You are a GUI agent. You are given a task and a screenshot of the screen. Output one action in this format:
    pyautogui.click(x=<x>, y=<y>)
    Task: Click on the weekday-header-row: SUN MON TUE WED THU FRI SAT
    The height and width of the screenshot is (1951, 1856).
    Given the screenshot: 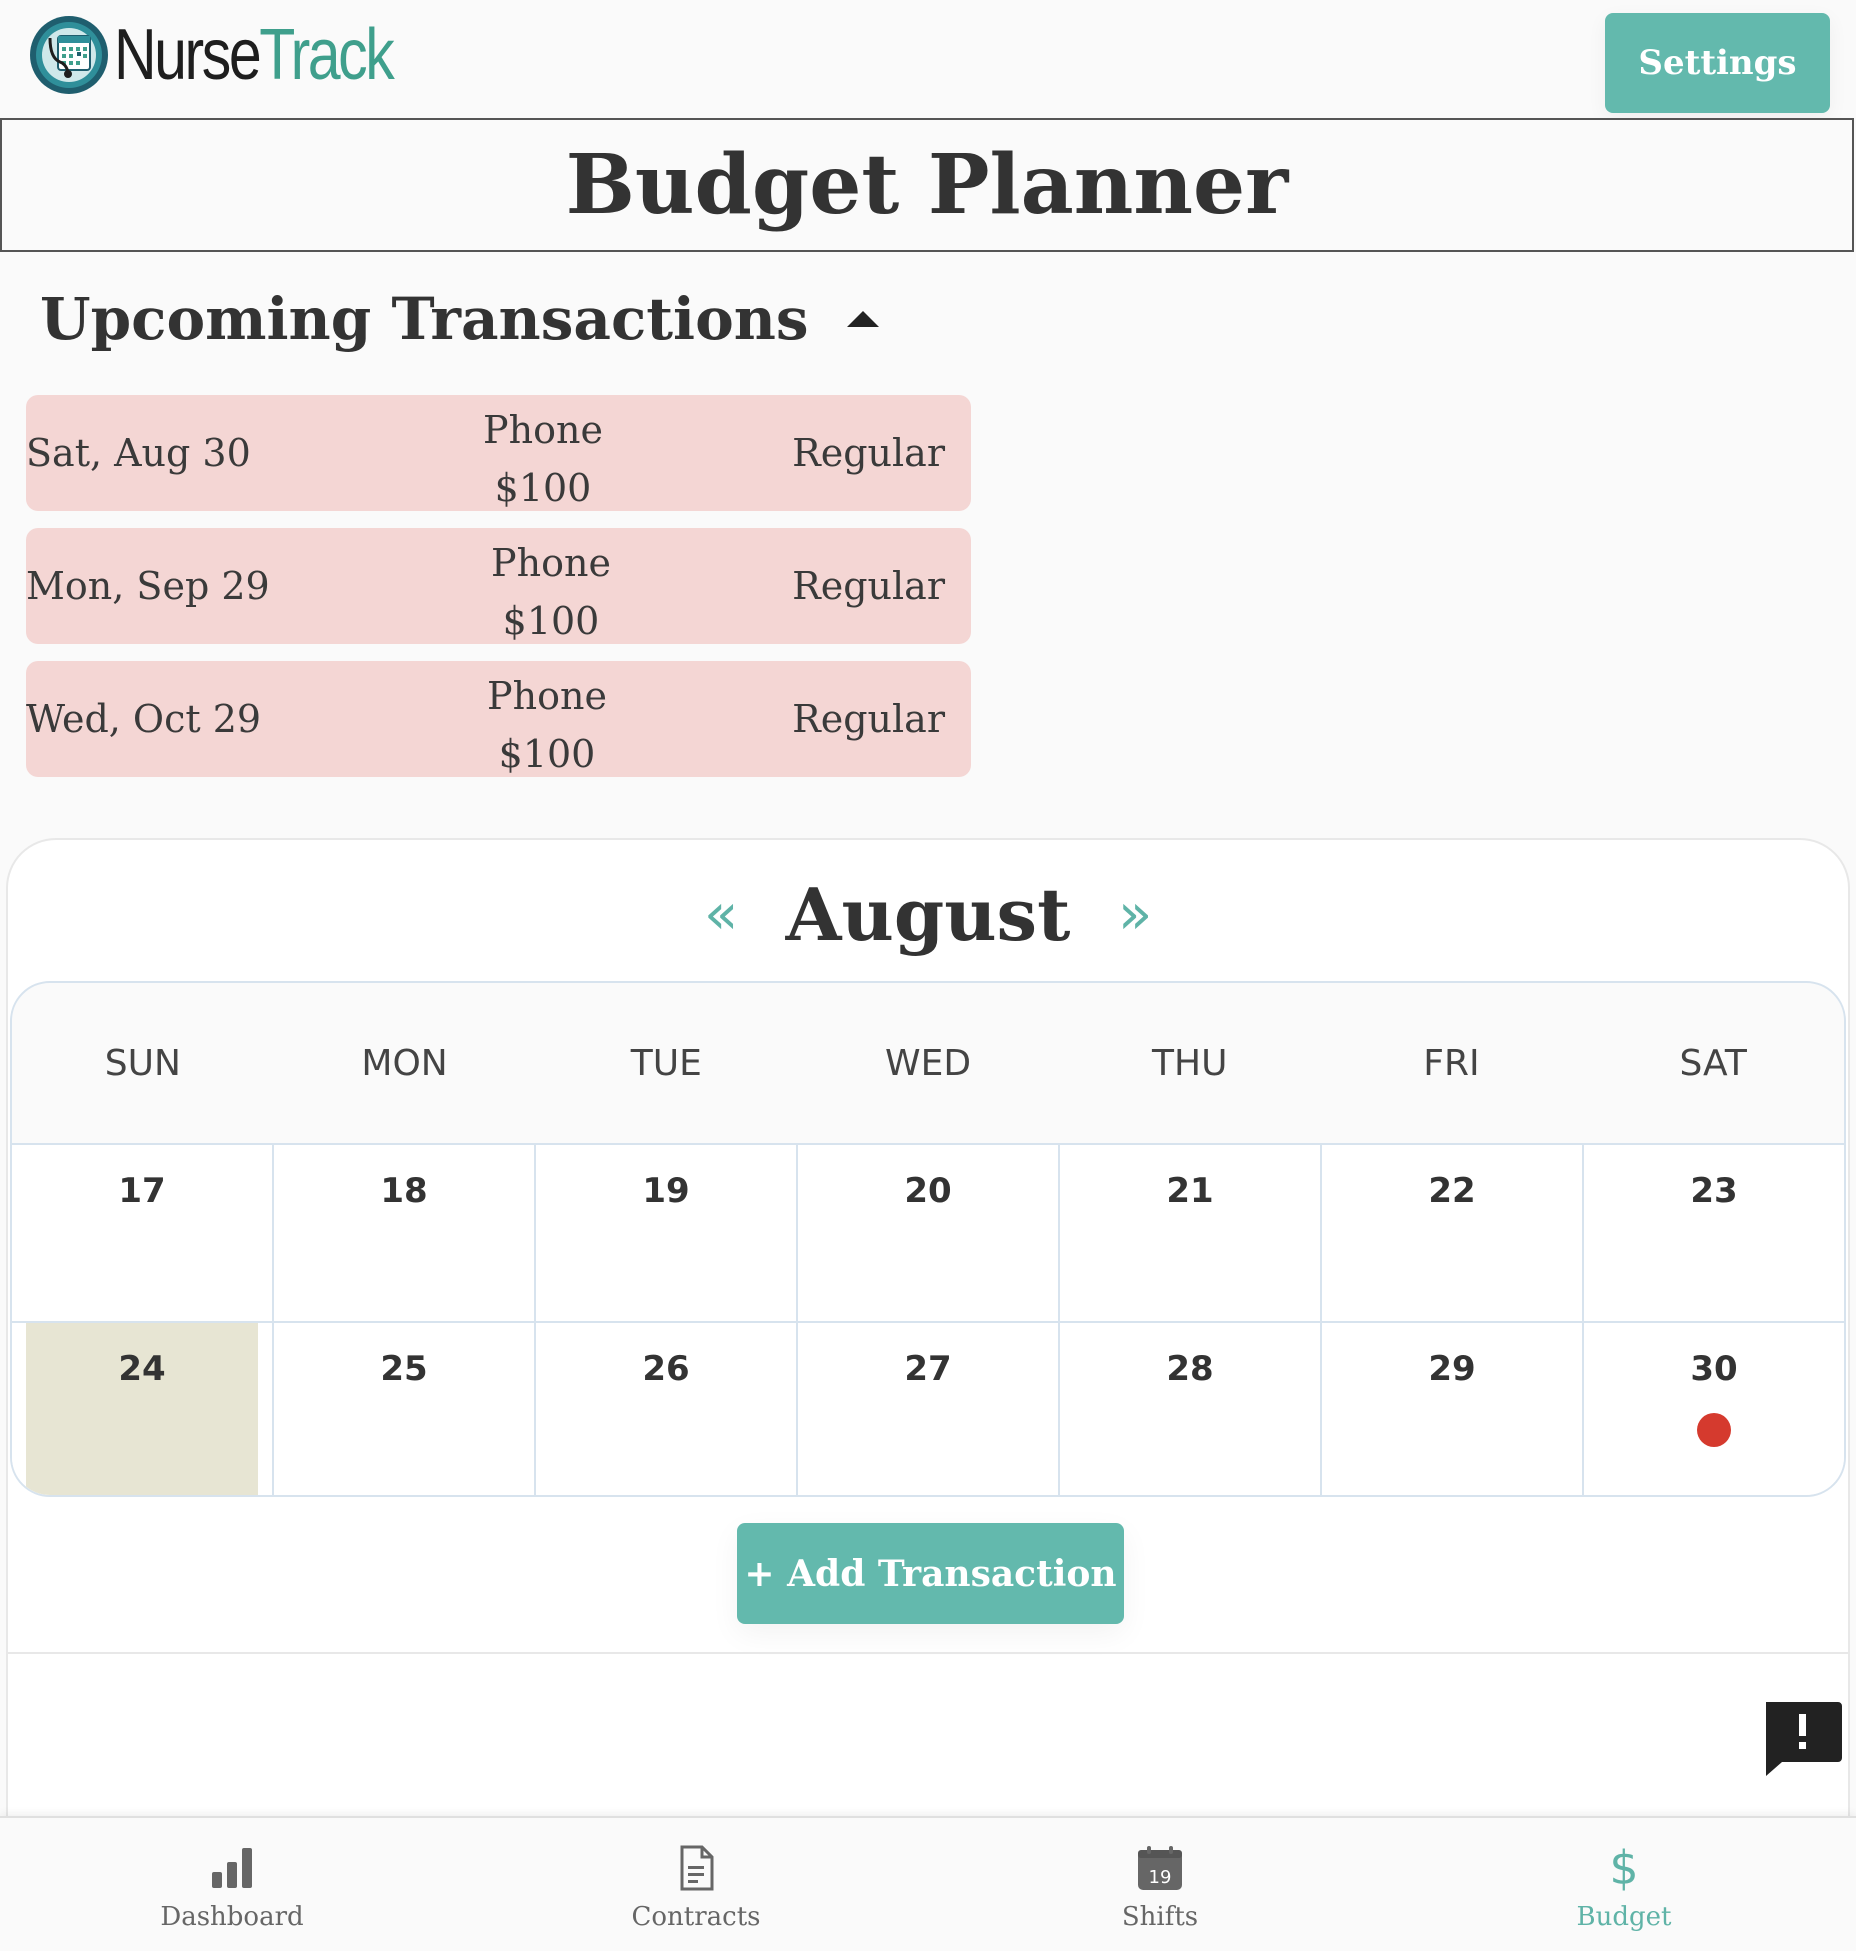 What is the action you would take?
    pyautogui.click(x=928, y=1063)
    